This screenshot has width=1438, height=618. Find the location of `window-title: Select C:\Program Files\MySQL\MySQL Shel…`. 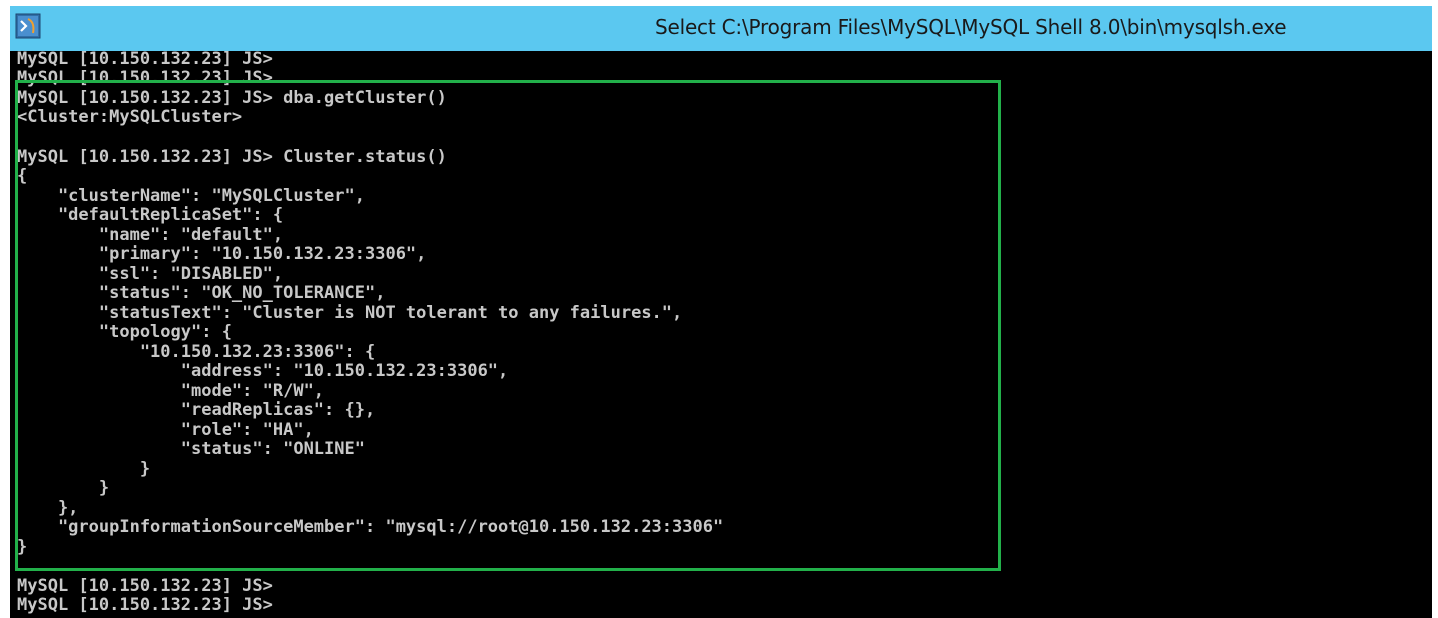

window-title: Select C:\Program Files\MySQL\MySQL Shel… is located at coordinates (971, 27).